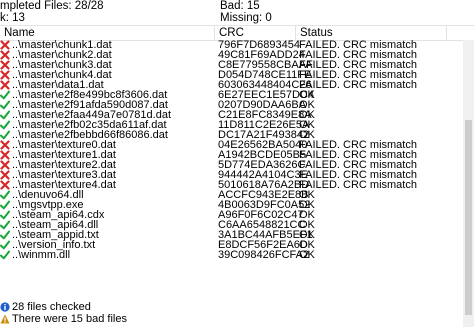 This screenshot has width=474, height=327. Describe the element at coordinates (51, 307) in the screenshot. I see `message-text: 28 files checked` at that location.